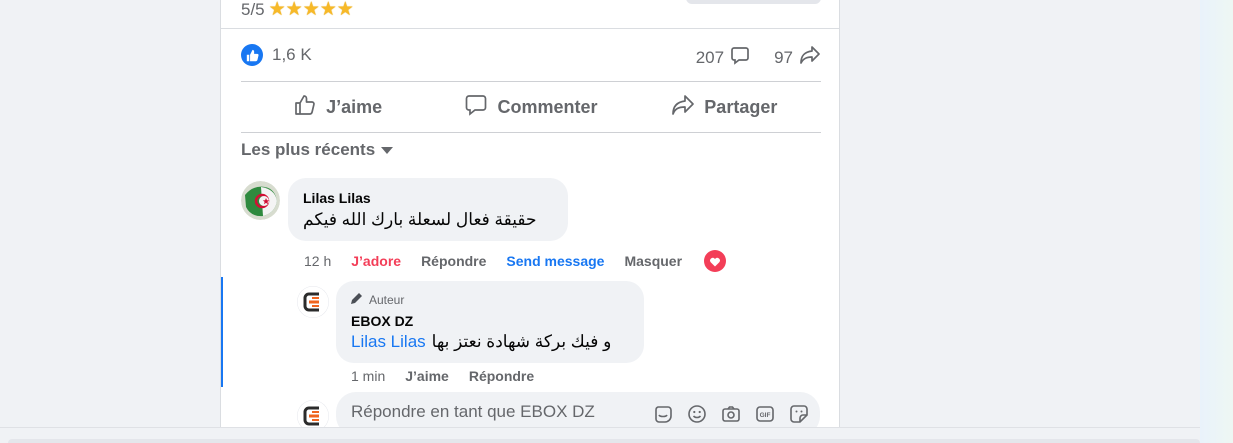  I want to click on comments-count: 207, so click(710, 58).